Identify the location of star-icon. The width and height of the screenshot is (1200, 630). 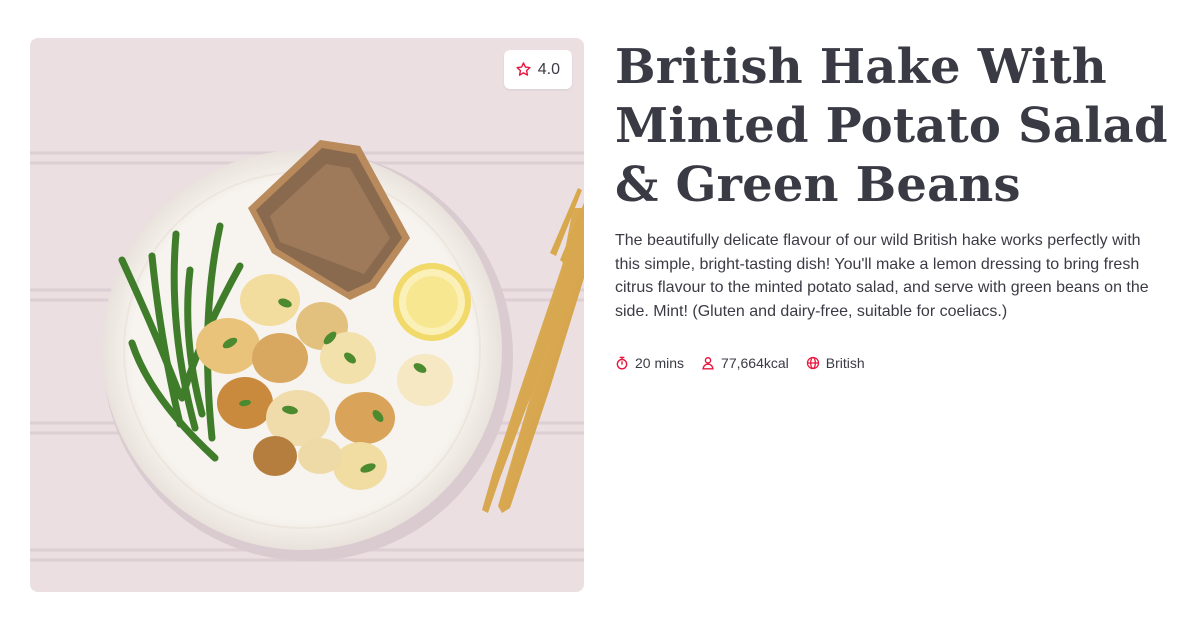
(523, 69).